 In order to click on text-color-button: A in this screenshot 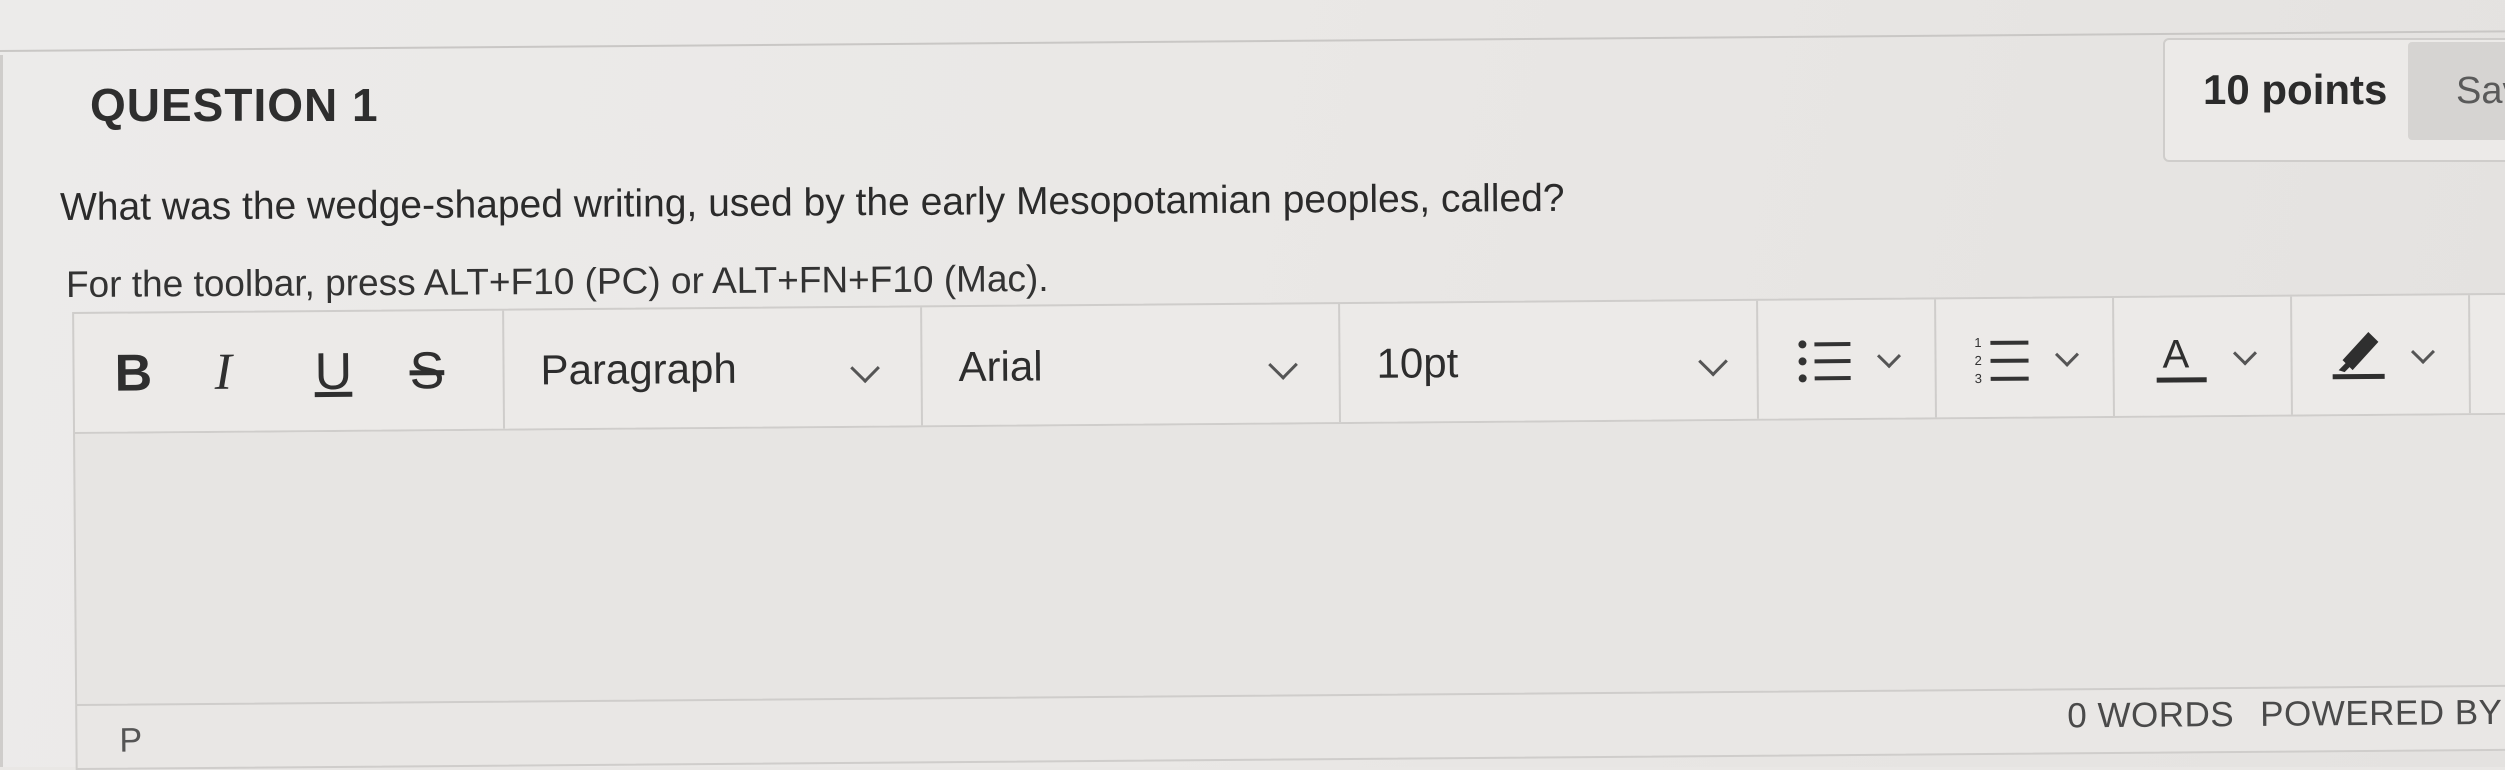, I will do `click(2203, 356)`.